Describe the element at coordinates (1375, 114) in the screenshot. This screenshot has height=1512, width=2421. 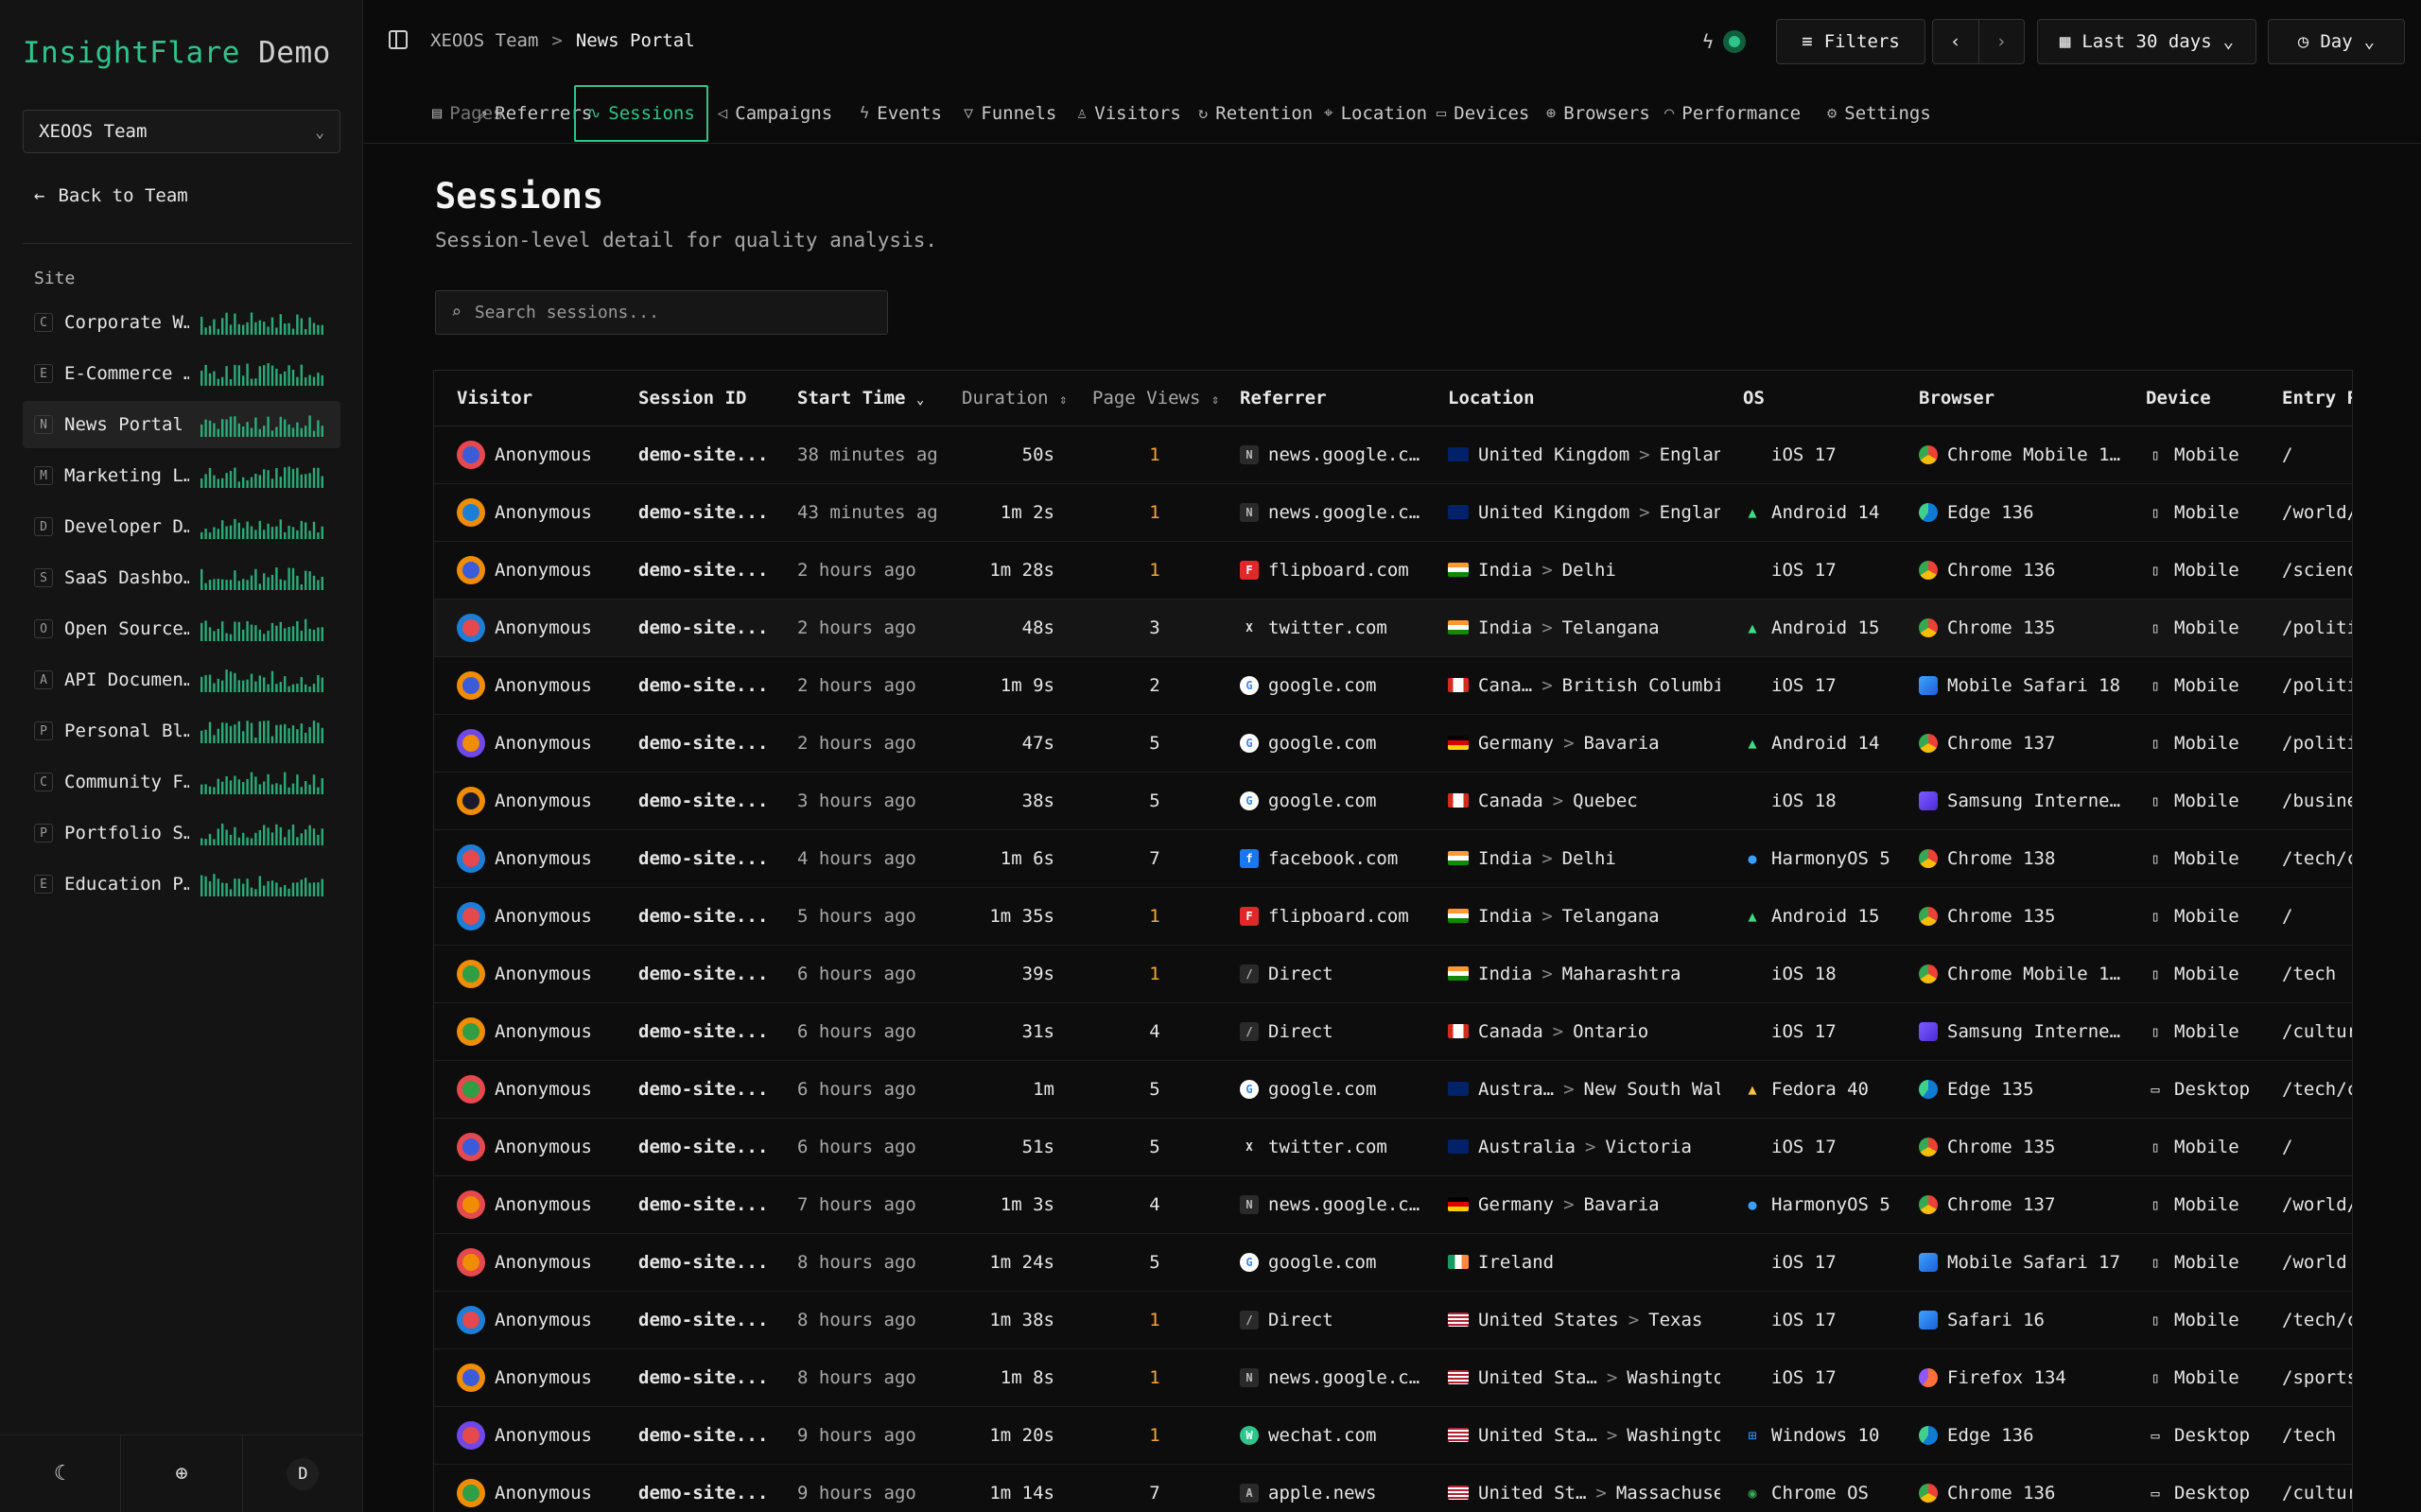
I see `tab-location: ⌖ Location` at that location.